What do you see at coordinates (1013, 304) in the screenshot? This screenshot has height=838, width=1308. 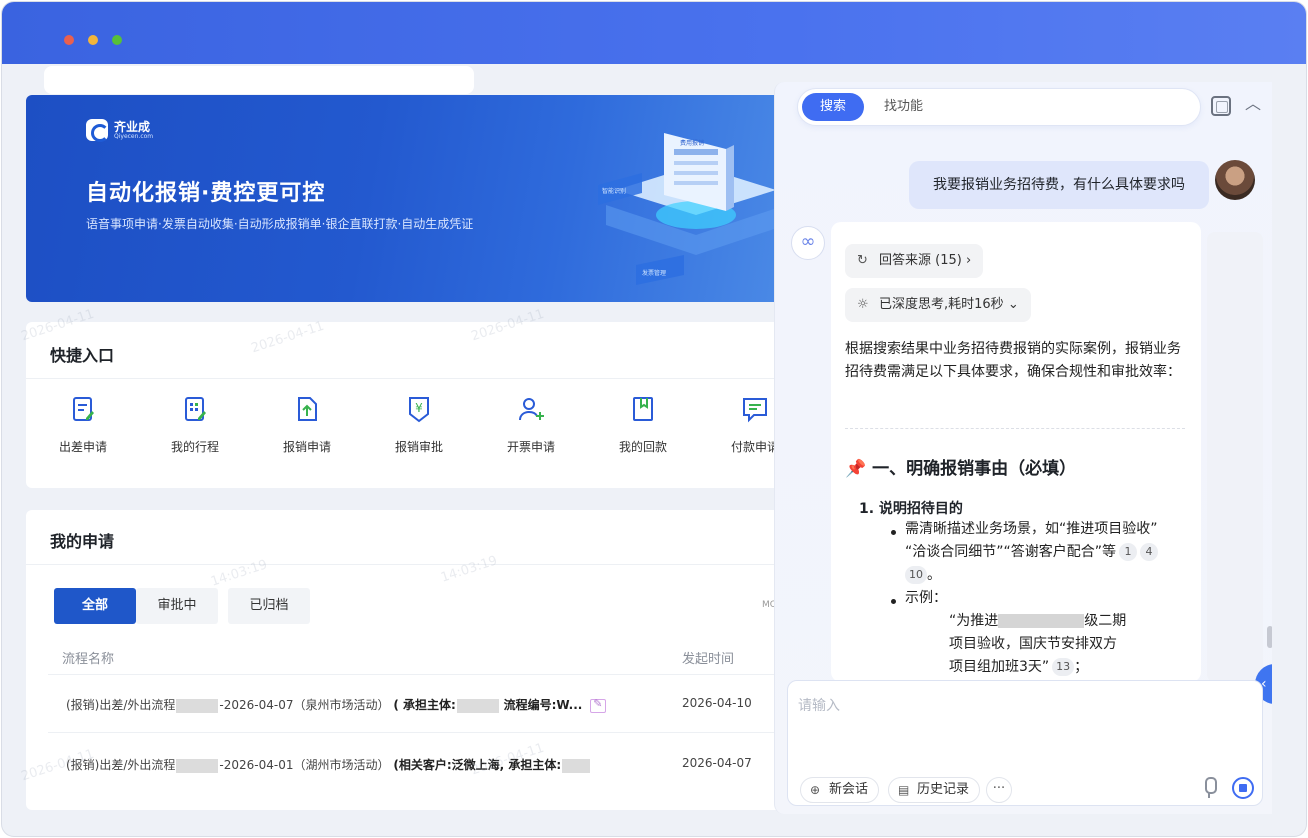 I see `chevron-down-icon: ⌄` at bounding box center [1013, 304].